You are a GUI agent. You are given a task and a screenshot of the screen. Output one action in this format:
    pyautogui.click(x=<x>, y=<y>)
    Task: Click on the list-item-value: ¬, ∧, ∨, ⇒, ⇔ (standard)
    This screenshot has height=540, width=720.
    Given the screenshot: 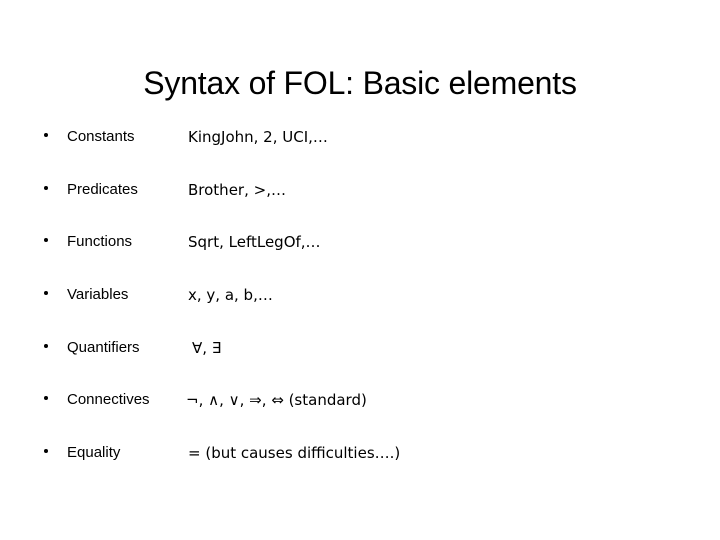 What is the action you would take?
    pyautogui.click(x=276, y=400)
    